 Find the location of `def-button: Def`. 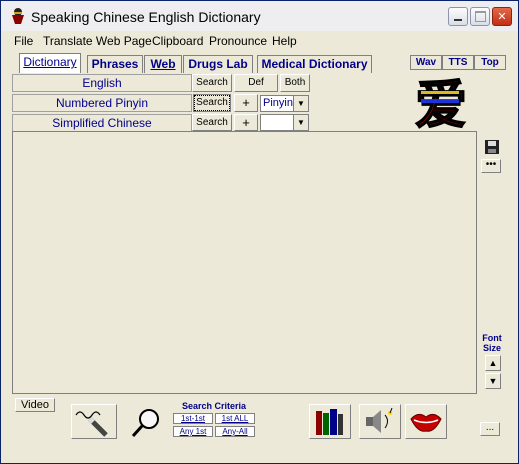

def-button: Def is located at coordinates (256, 83).